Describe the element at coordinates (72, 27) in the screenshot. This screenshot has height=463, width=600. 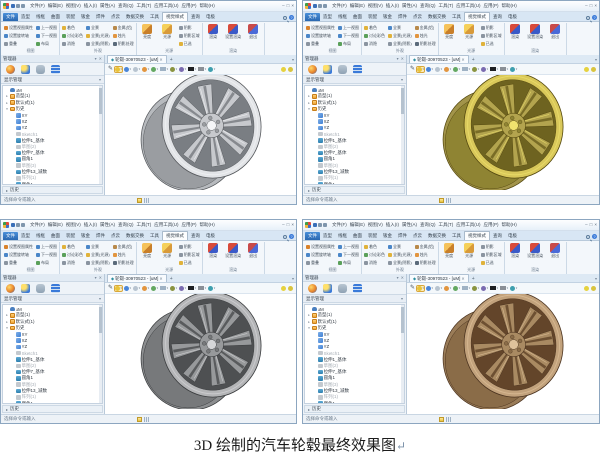
I see `ribbon-button: 着色` at that location.